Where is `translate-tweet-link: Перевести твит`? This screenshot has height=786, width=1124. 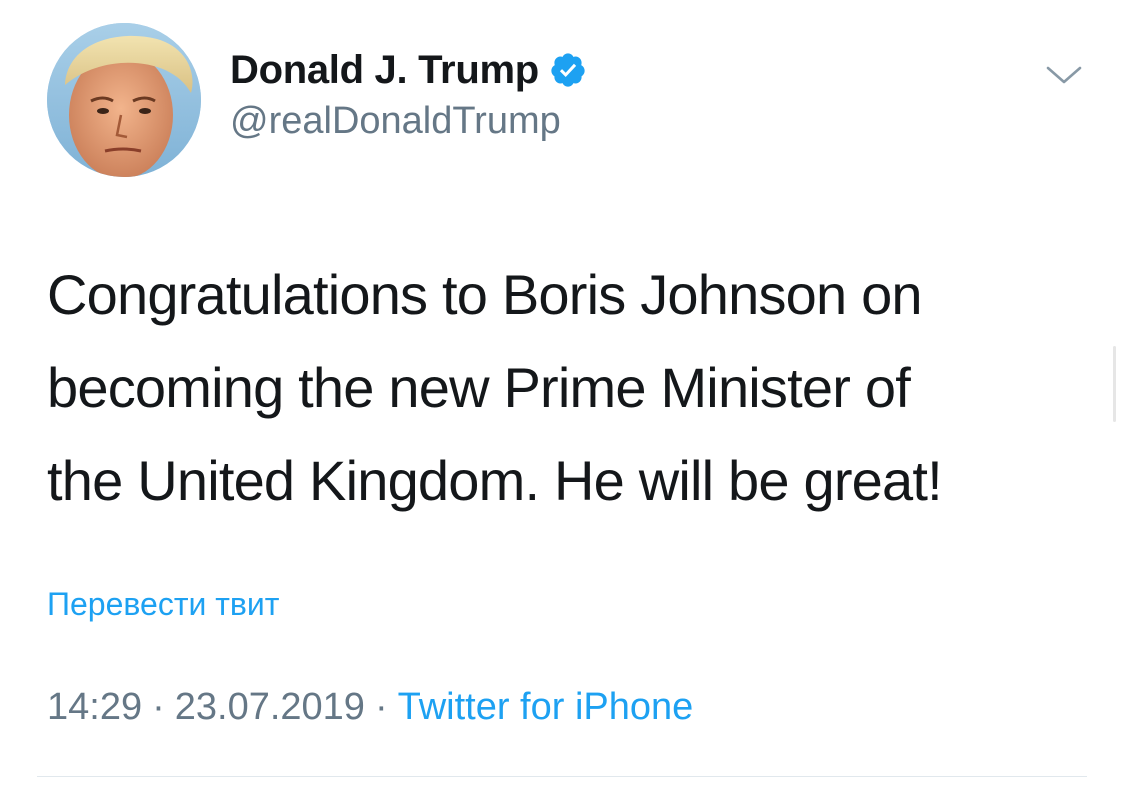 translate-tweet-link: Перевести твит is located at coordinates (163, 604).